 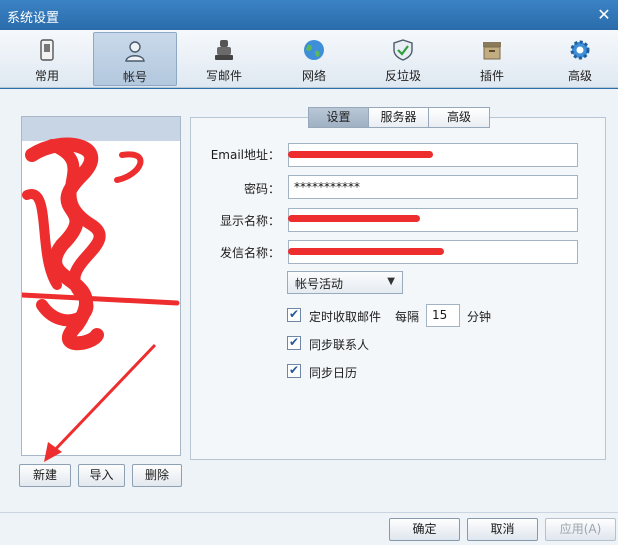 I want to click on toolbar-account-button: 帐号, so click(x=135, y=59).